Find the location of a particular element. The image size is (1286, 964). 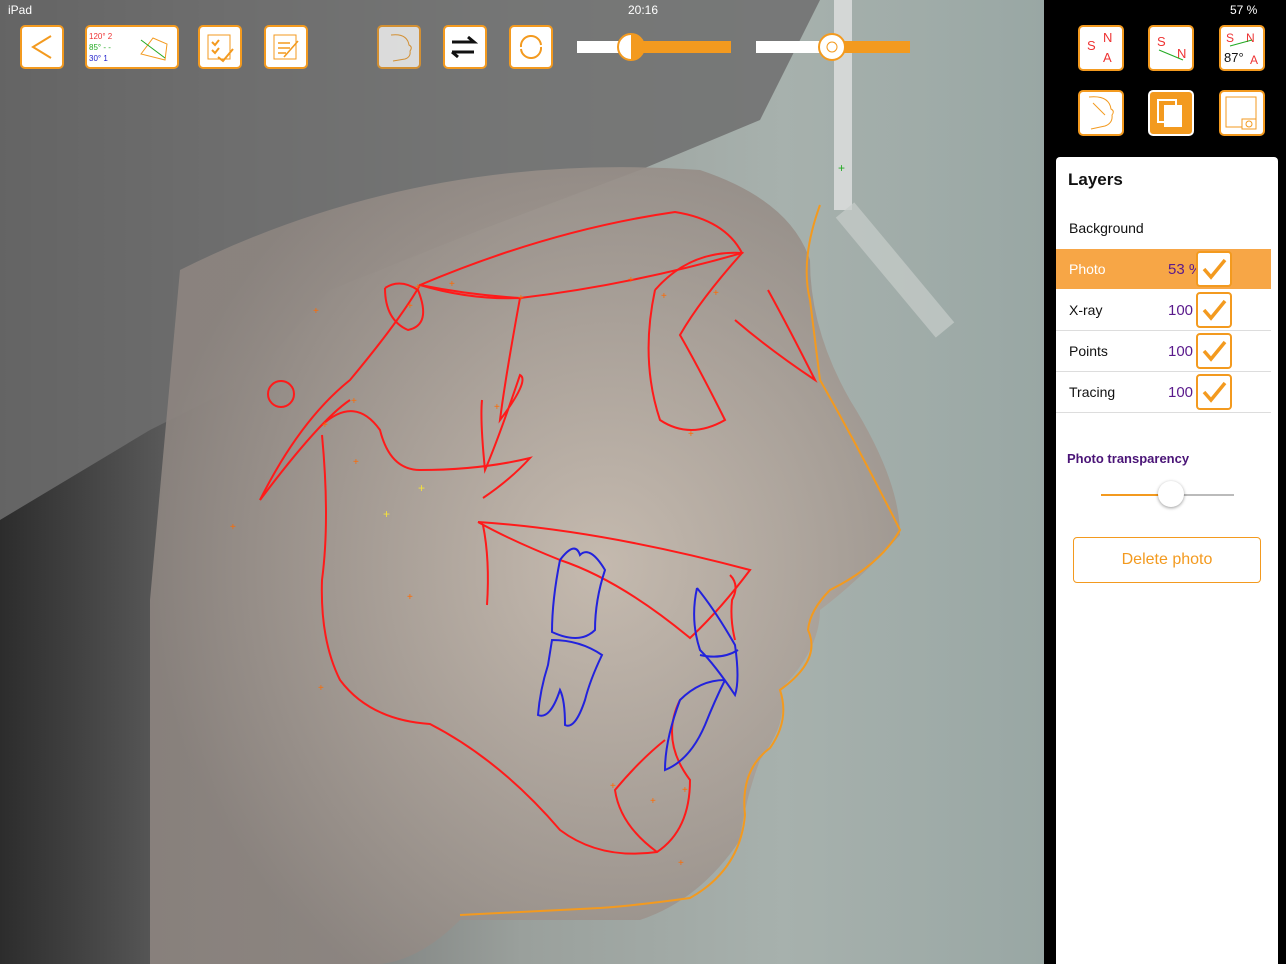

sn-line-icon: SN is located at coordinates (1171, 47).